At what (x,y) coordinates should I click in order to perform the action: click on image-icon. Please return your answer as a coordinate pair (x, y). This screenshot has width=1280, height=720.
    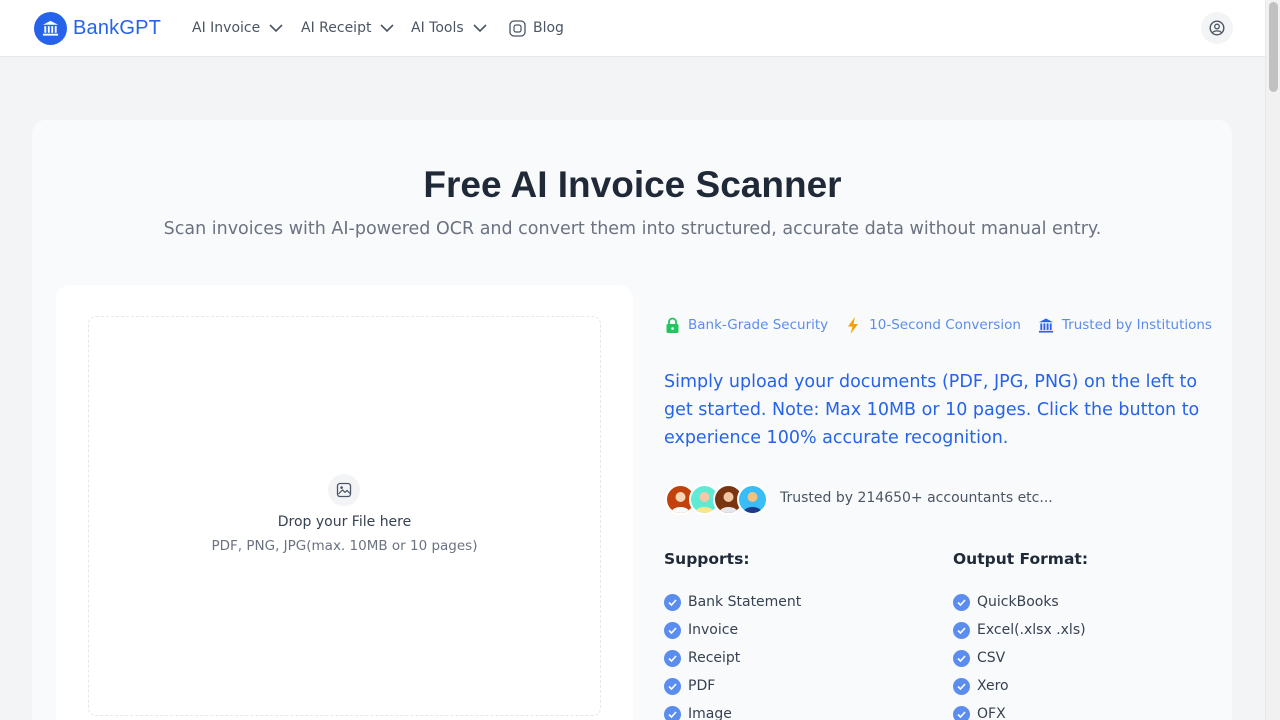
    Looking at the image, I should click on (344, 490).